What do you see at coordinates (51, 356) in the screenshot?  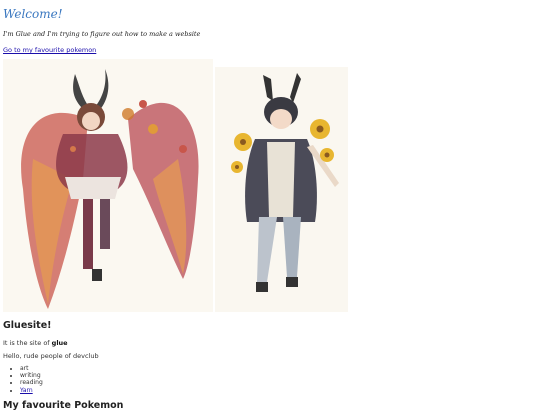 I see `greeting-line: Hello, rude people of devclub` at bounding box center [51, 356].